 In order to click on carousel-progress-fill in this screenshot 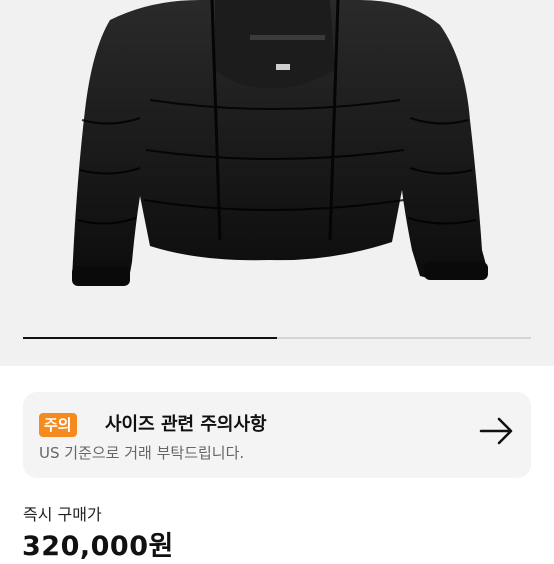, I will do `click(150, 338)`.